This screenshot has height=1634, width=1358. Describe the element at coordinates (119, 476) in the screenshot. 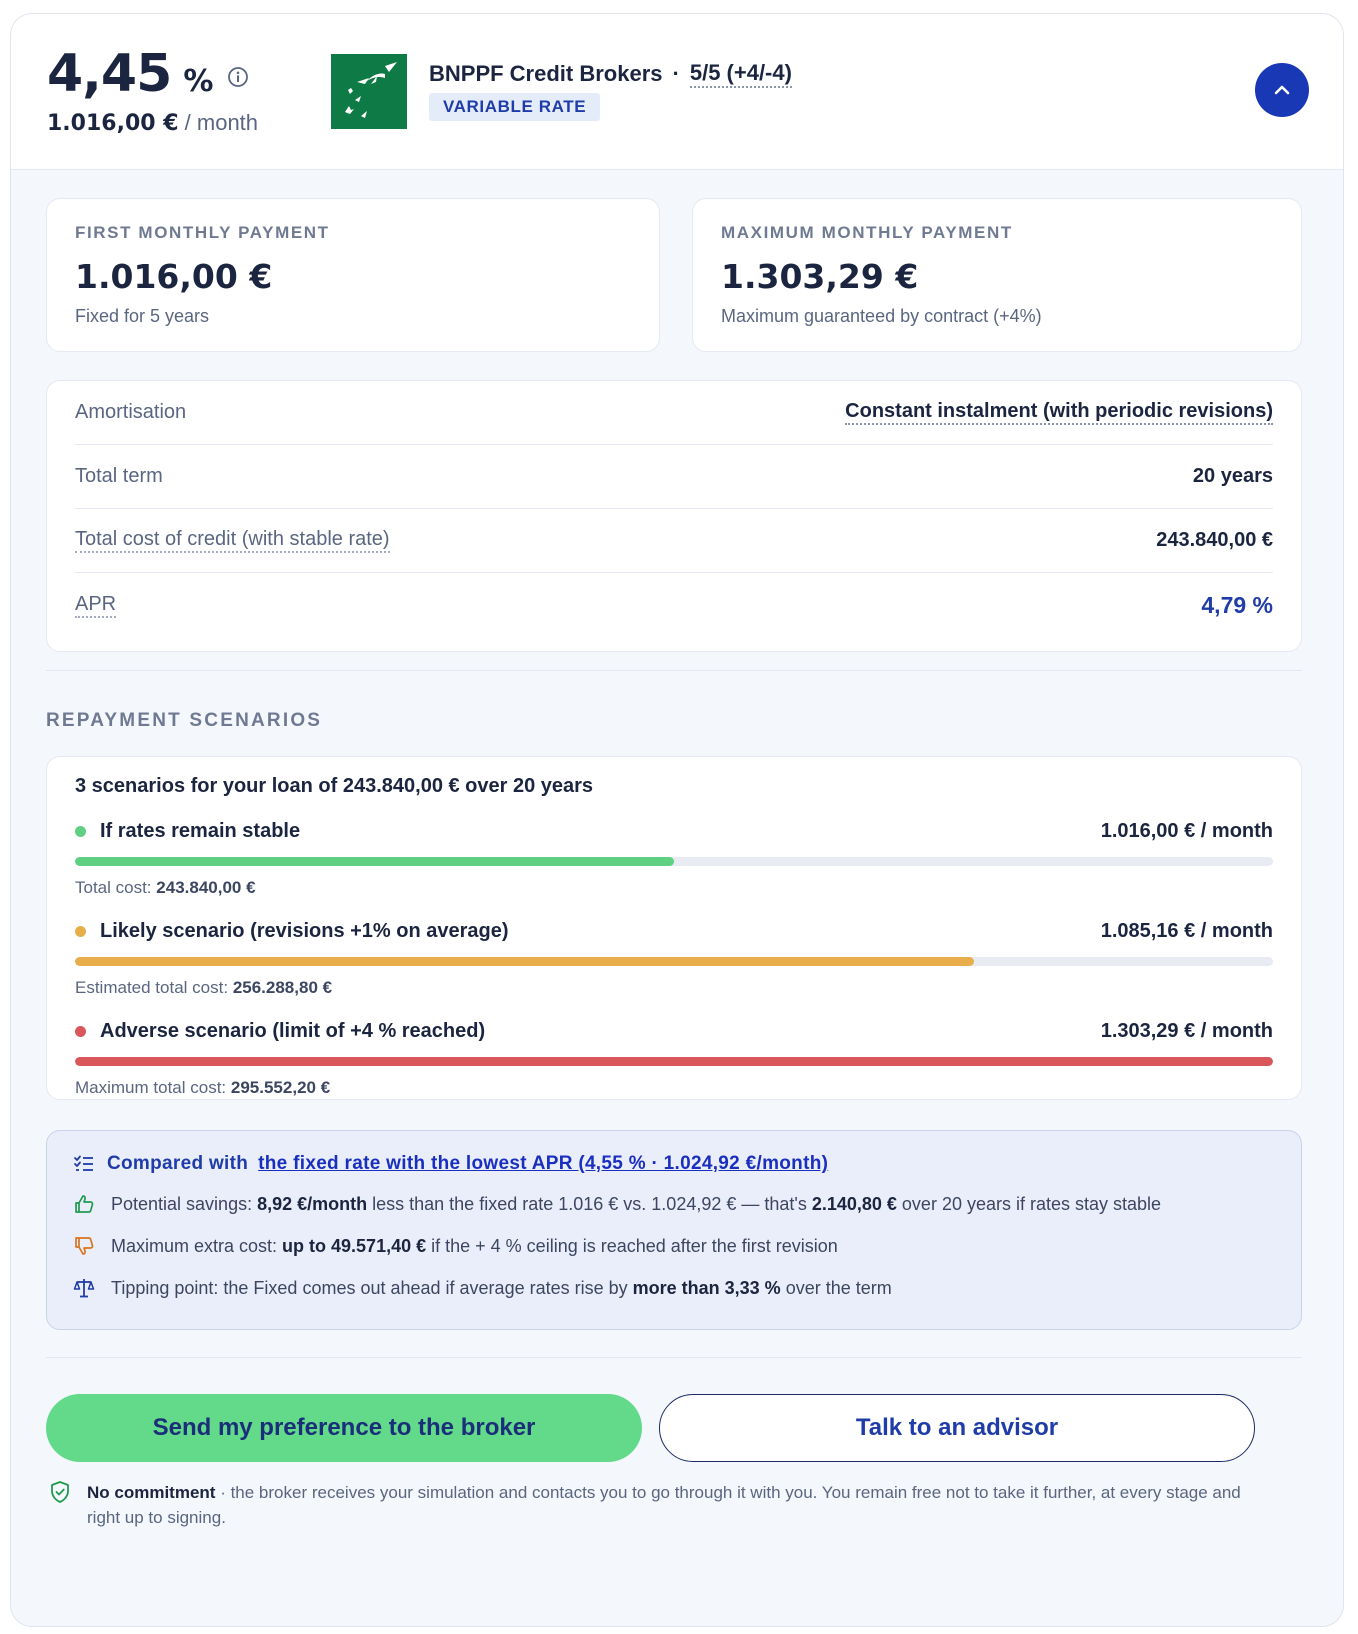

I see `term-label: Total term` at that location.